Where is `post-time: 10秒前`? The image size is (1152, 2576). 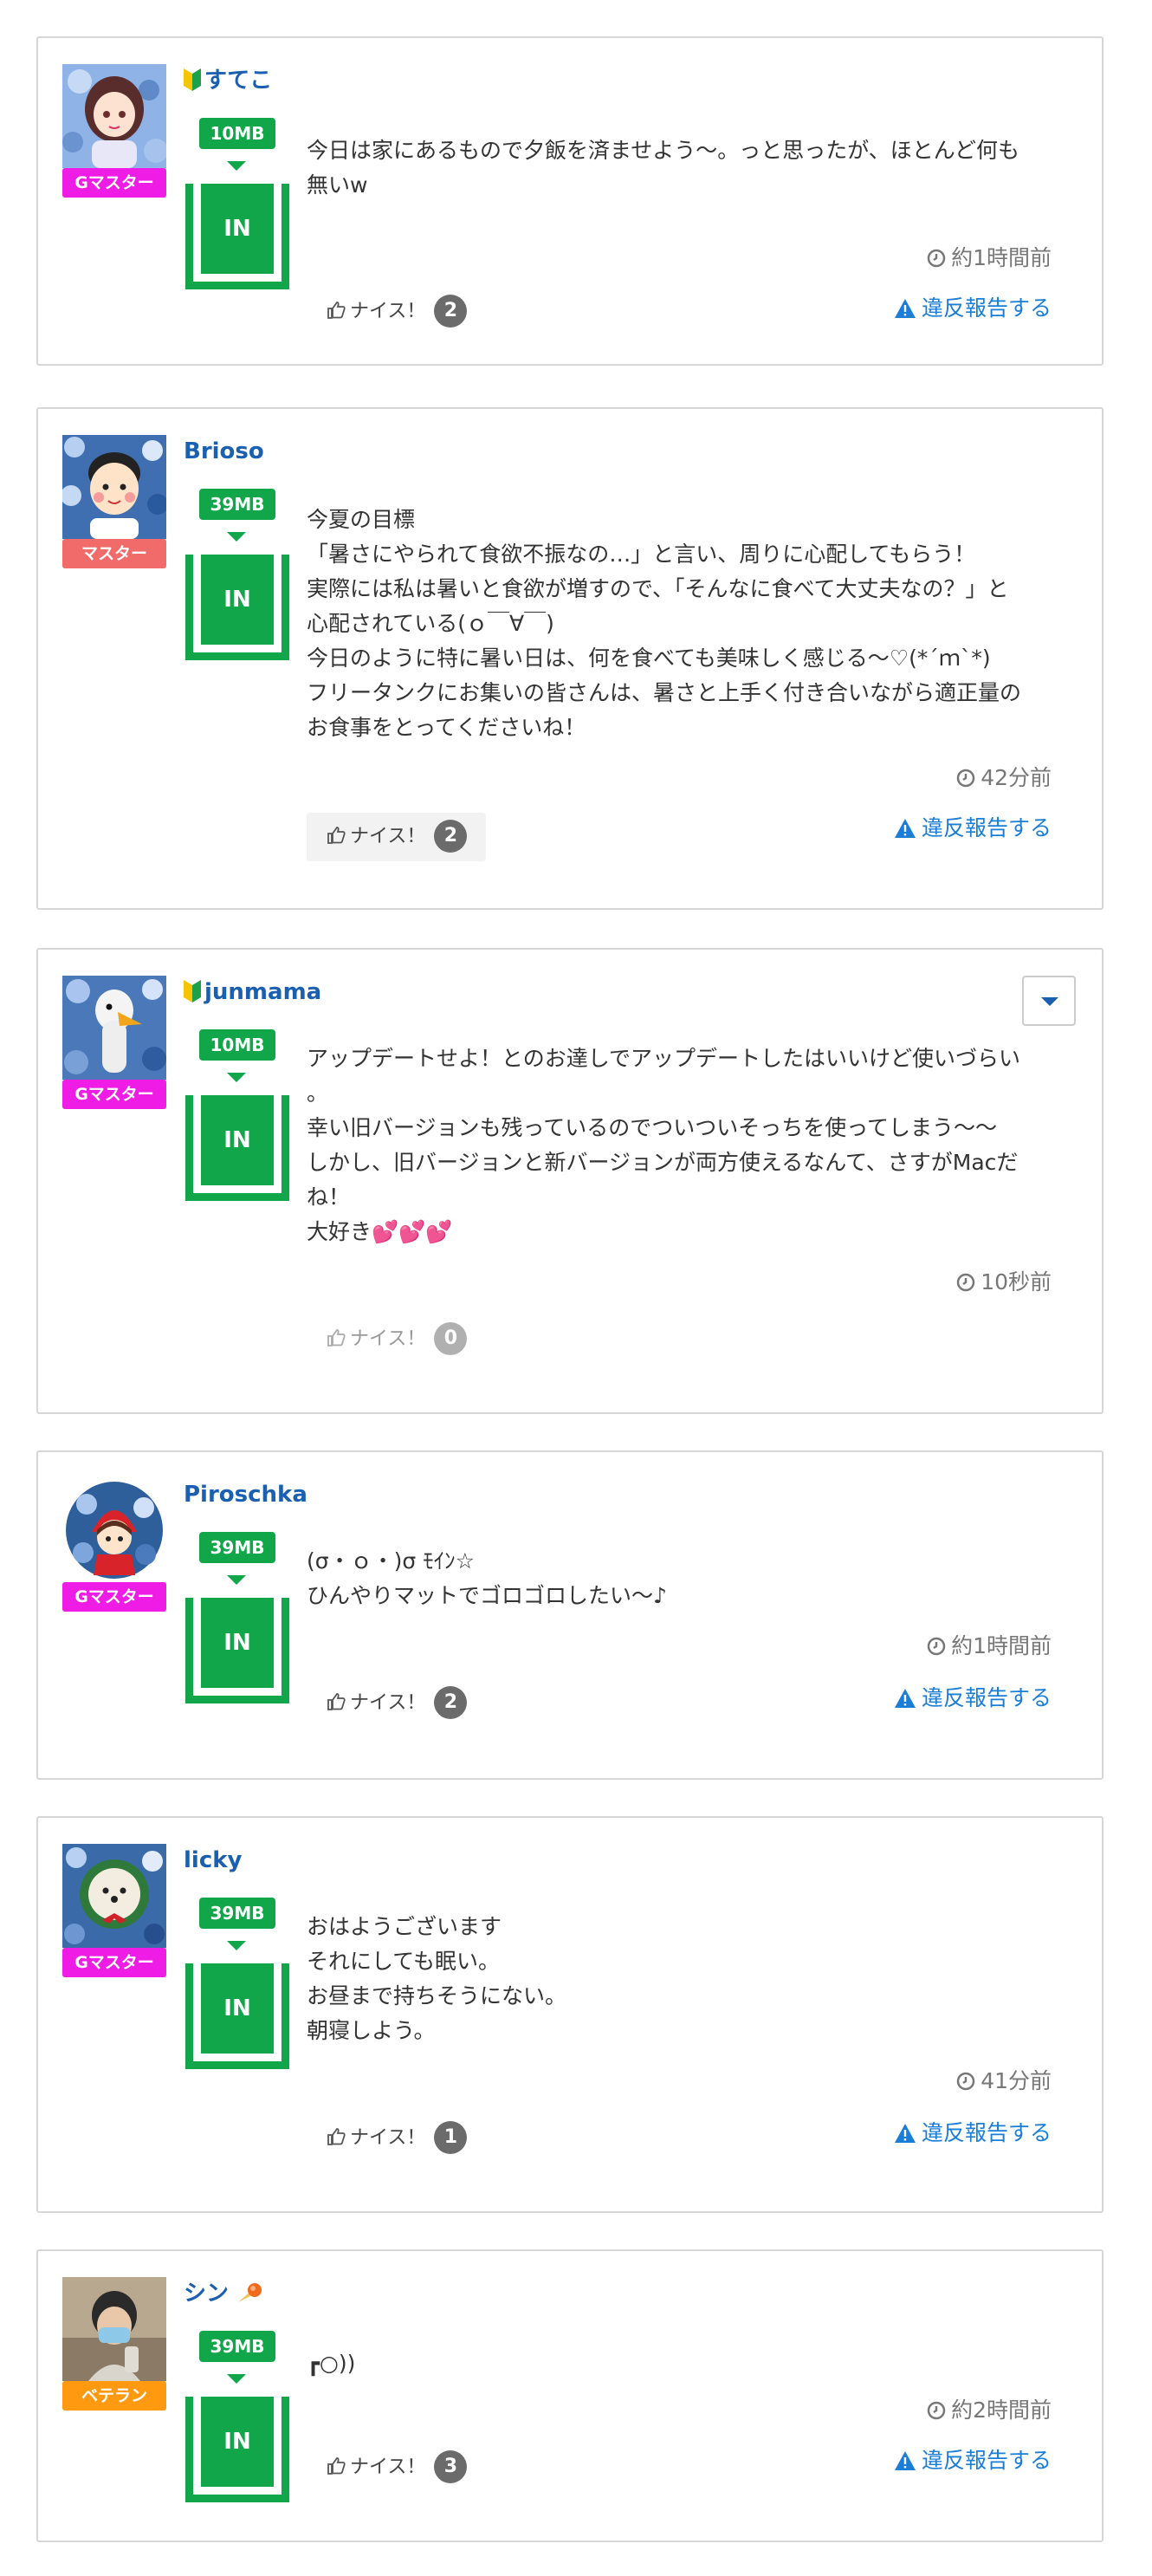 post-time: 10秒前 is located at coordinates (1004, 1283).